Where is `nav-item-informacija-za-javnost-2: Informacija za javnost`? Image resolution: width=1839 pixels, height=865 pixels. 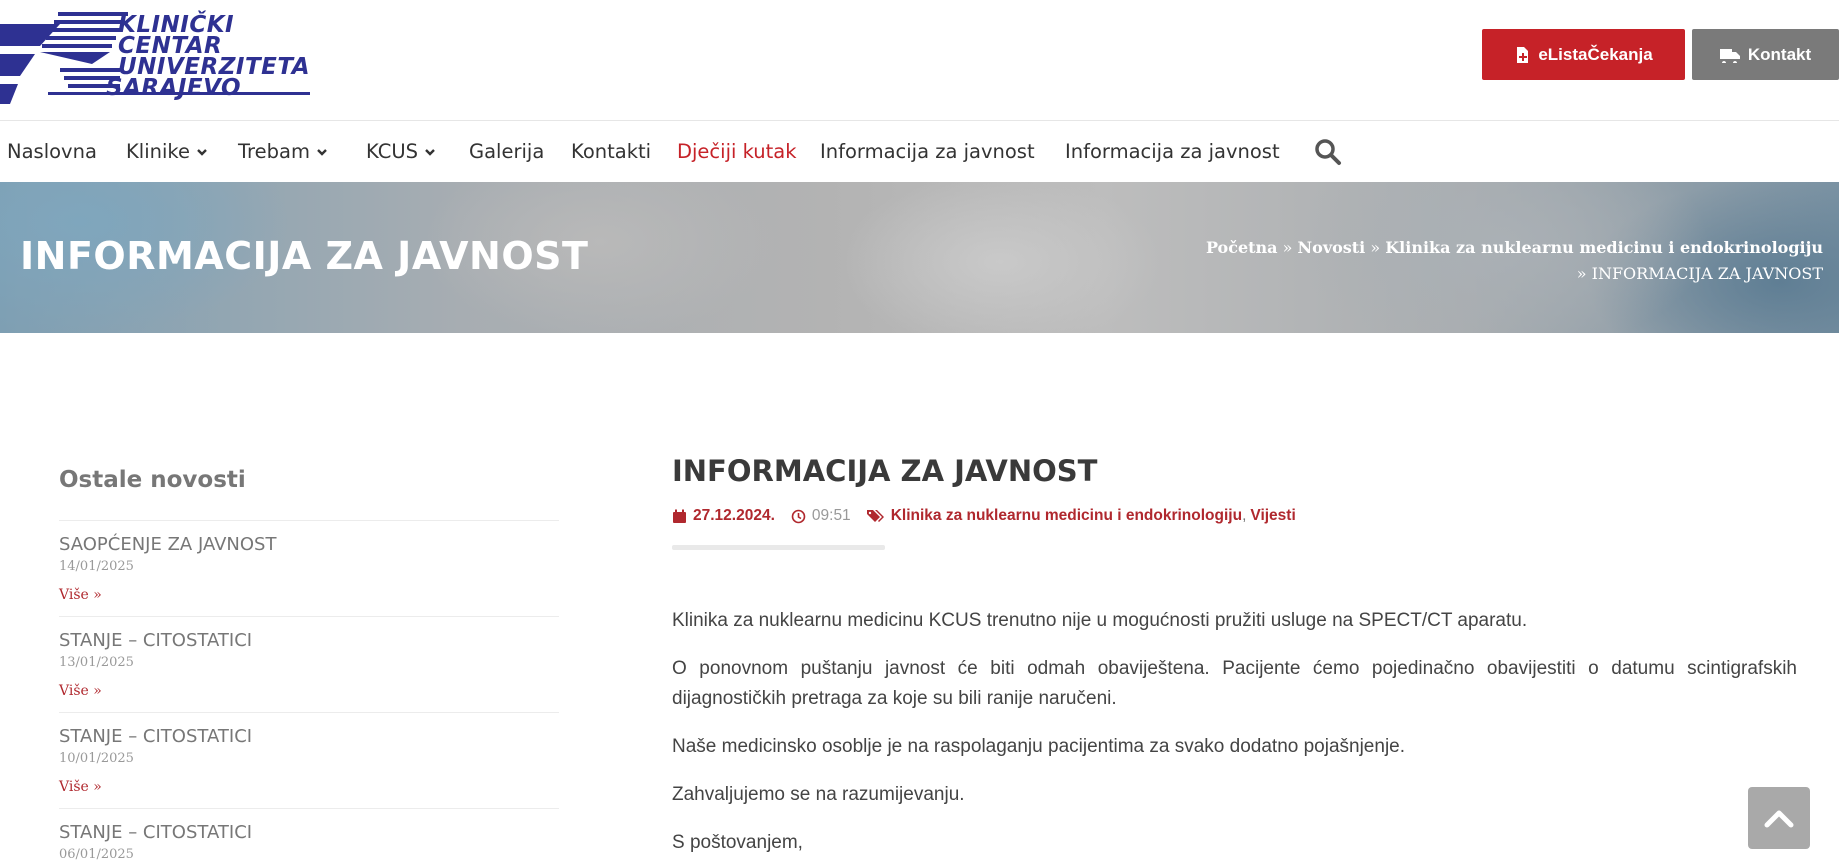 nav-item-informacija-za-javnost-2: Informacija za javnost is located at coordinates (1172, 151).